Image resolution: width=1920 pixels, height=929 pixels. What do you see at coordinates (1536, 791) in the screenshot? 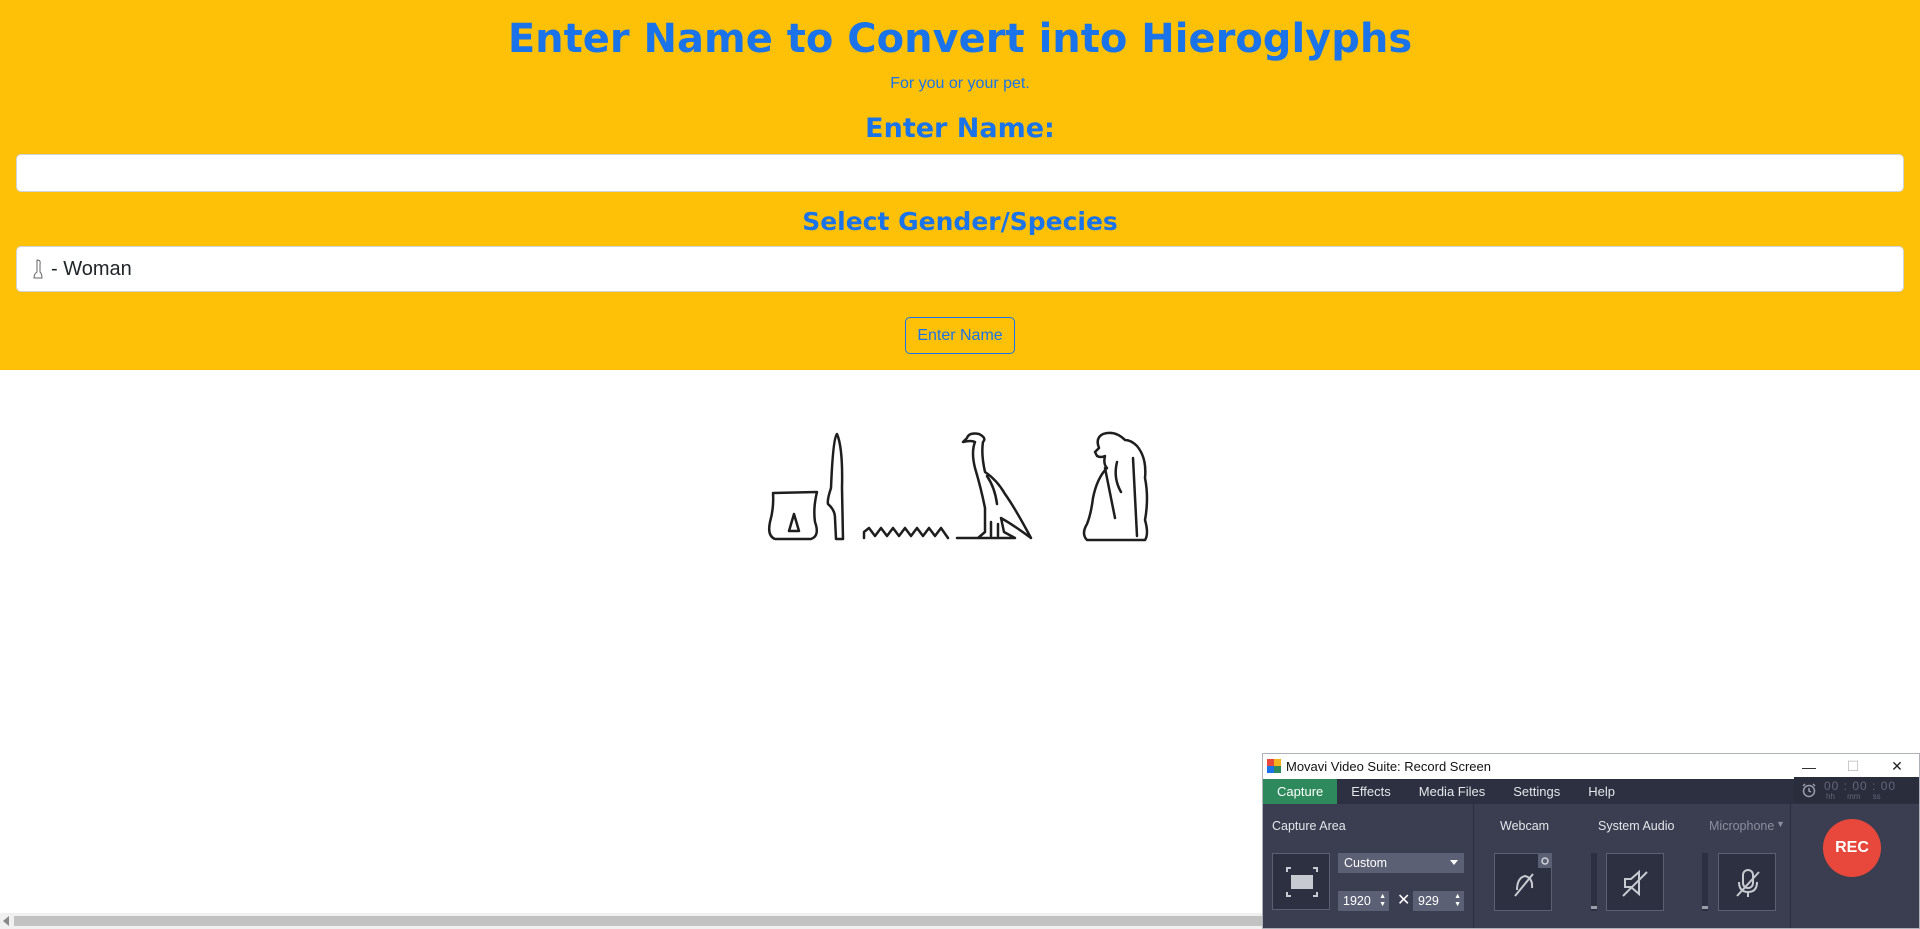
I see `tab-settings: Settings` at bounding box center [1536, 791].